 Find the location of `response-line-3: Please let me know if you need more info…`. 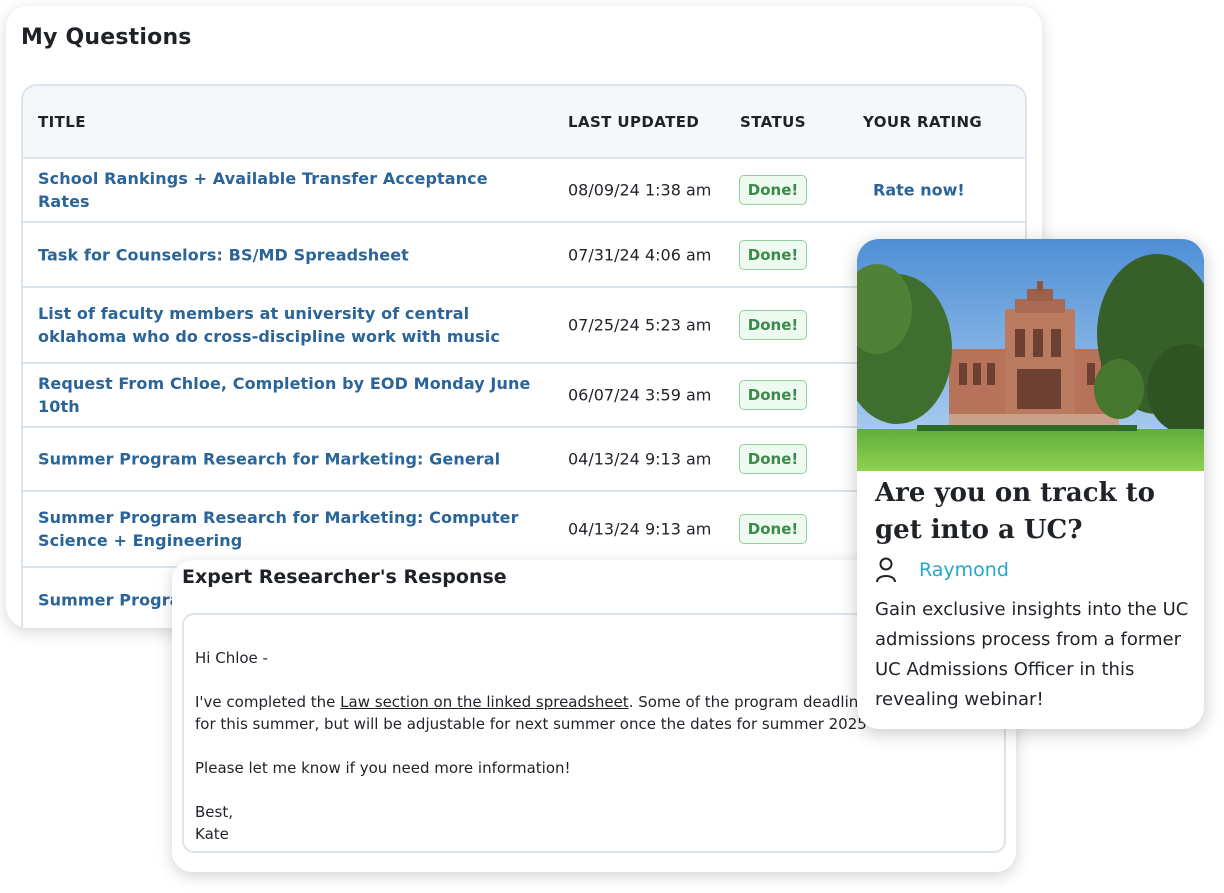

response-line-3: Please let me know if you need more info… is located at coordinates (383, 768).